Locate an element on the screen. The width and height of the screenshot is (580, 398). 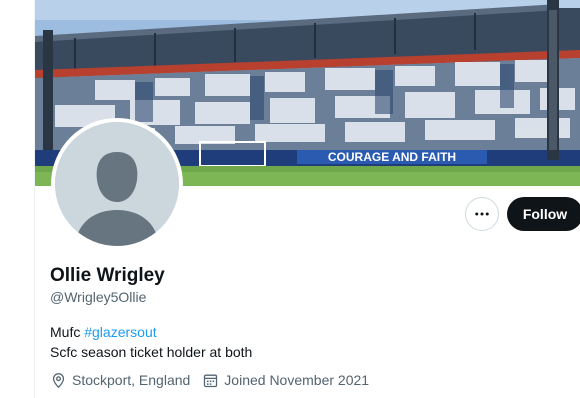
bio-hashtag-link: #glazersout is located at coordinates (120, 332).